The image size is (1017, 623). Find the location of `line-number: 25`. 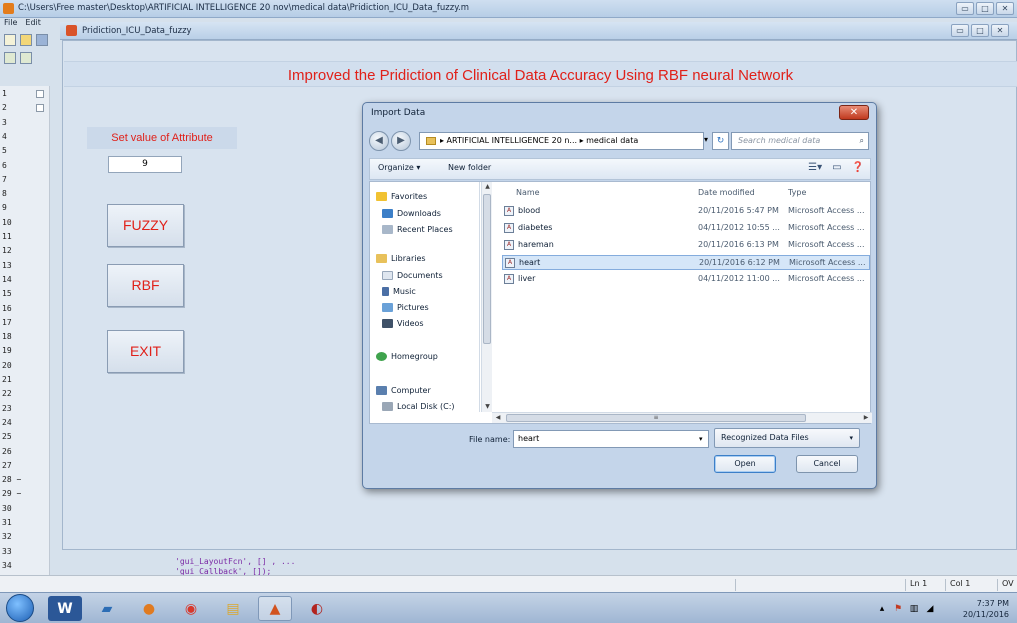

line-number: 25 is located at coordinates (7, 437).